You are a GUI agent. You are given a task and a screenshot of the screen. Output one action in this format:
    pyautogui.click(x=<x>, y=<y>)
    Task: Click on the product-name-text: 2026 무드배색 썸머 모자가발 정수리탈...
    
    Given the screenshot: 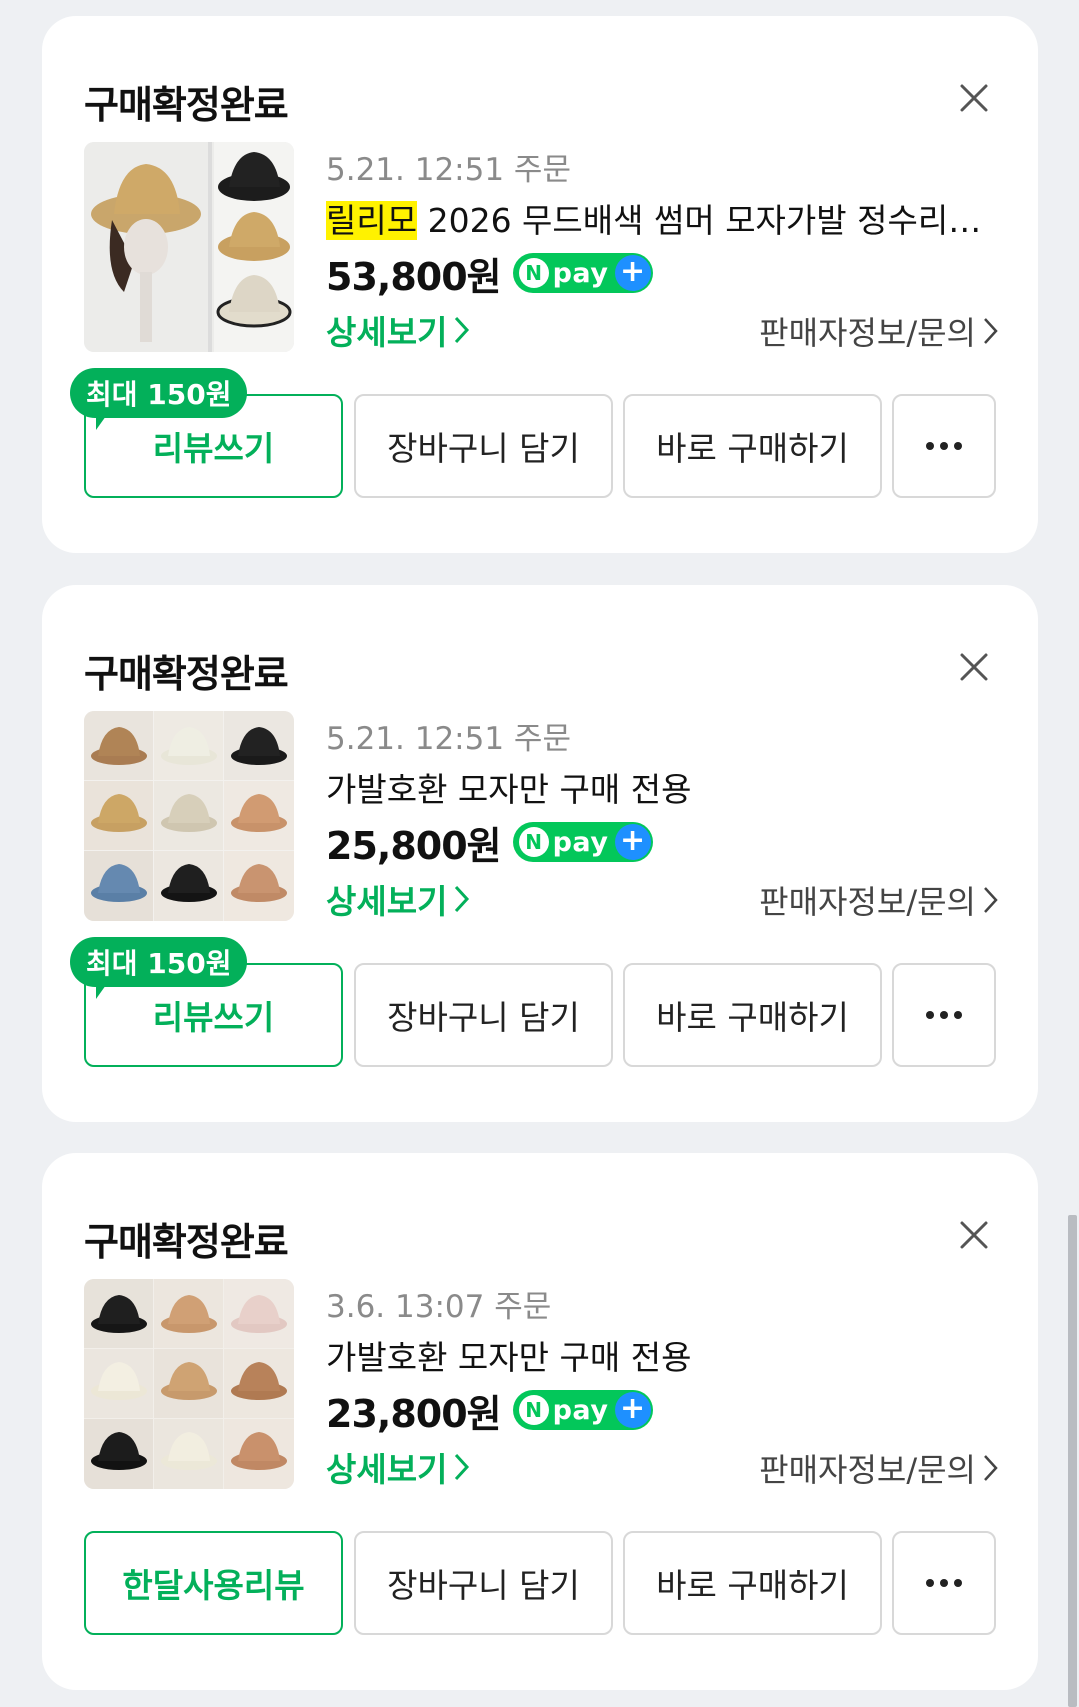 What is the action you would take?
    pyautogui.click(x=701, y=220)
    